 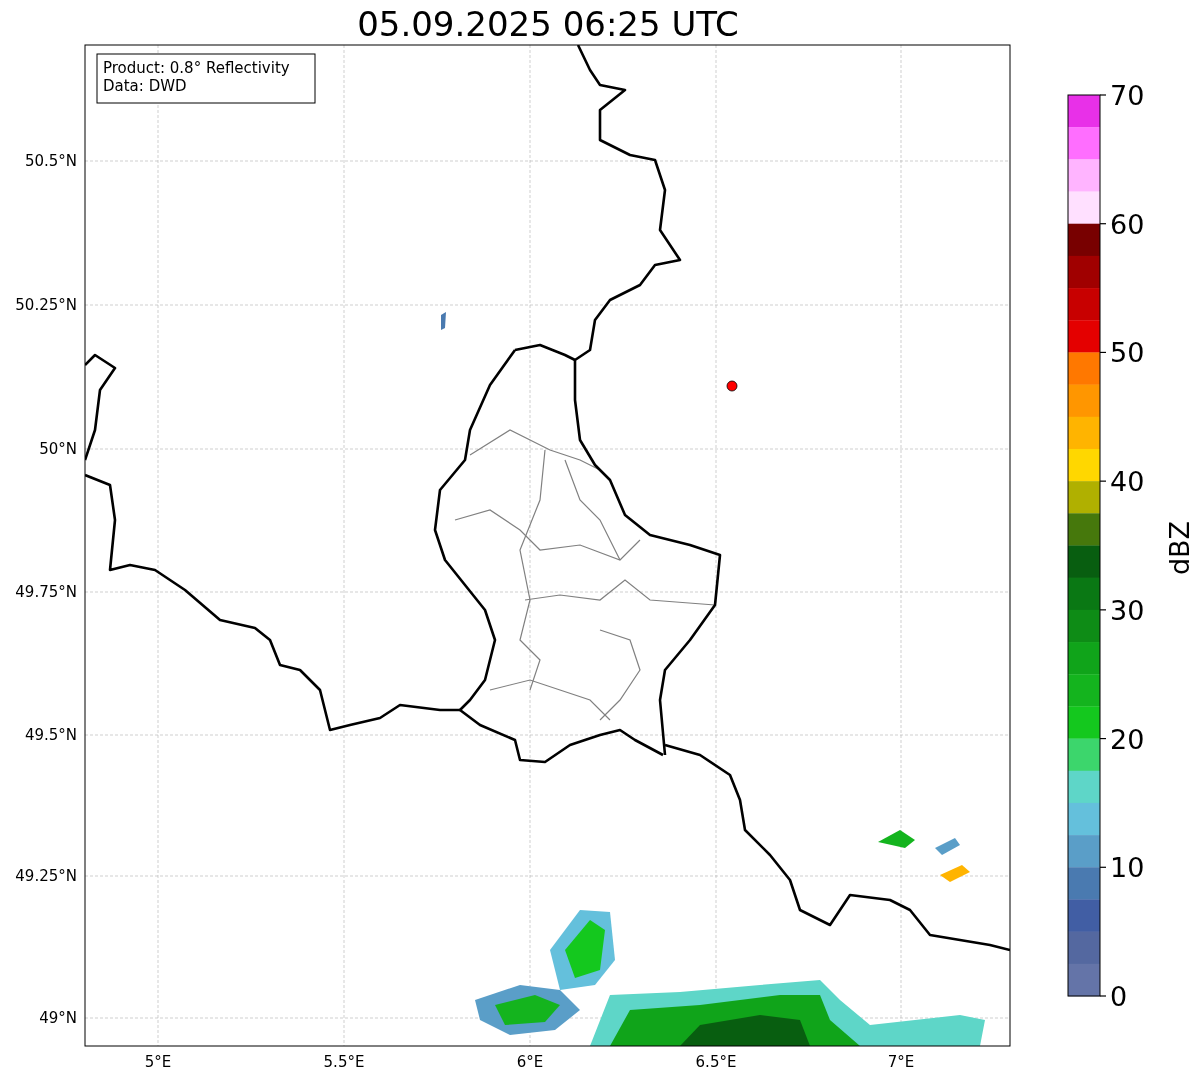 What do you see at coordinates (1119, 996) in the screenshot?
I see `colorbar-tick-label: 0` at bounding box center [1119, 996].